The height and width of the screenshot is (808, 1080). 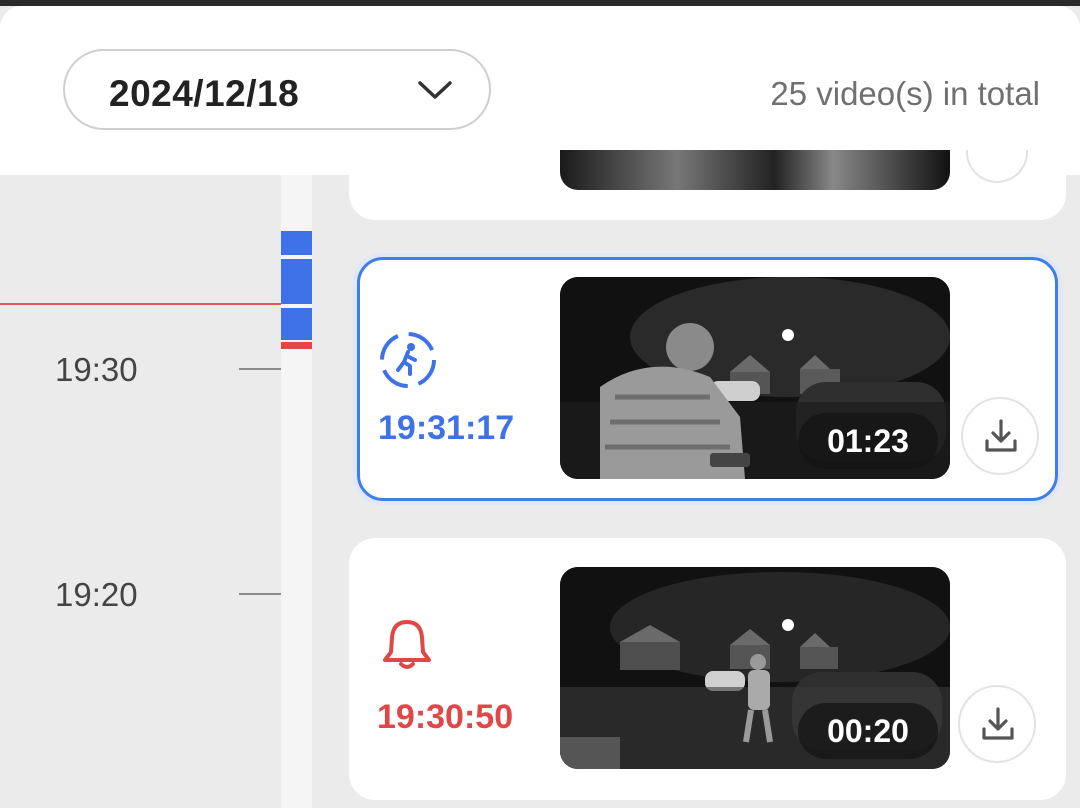 I want to click on timeline-label: 19:20, so click(x=96, y=594).